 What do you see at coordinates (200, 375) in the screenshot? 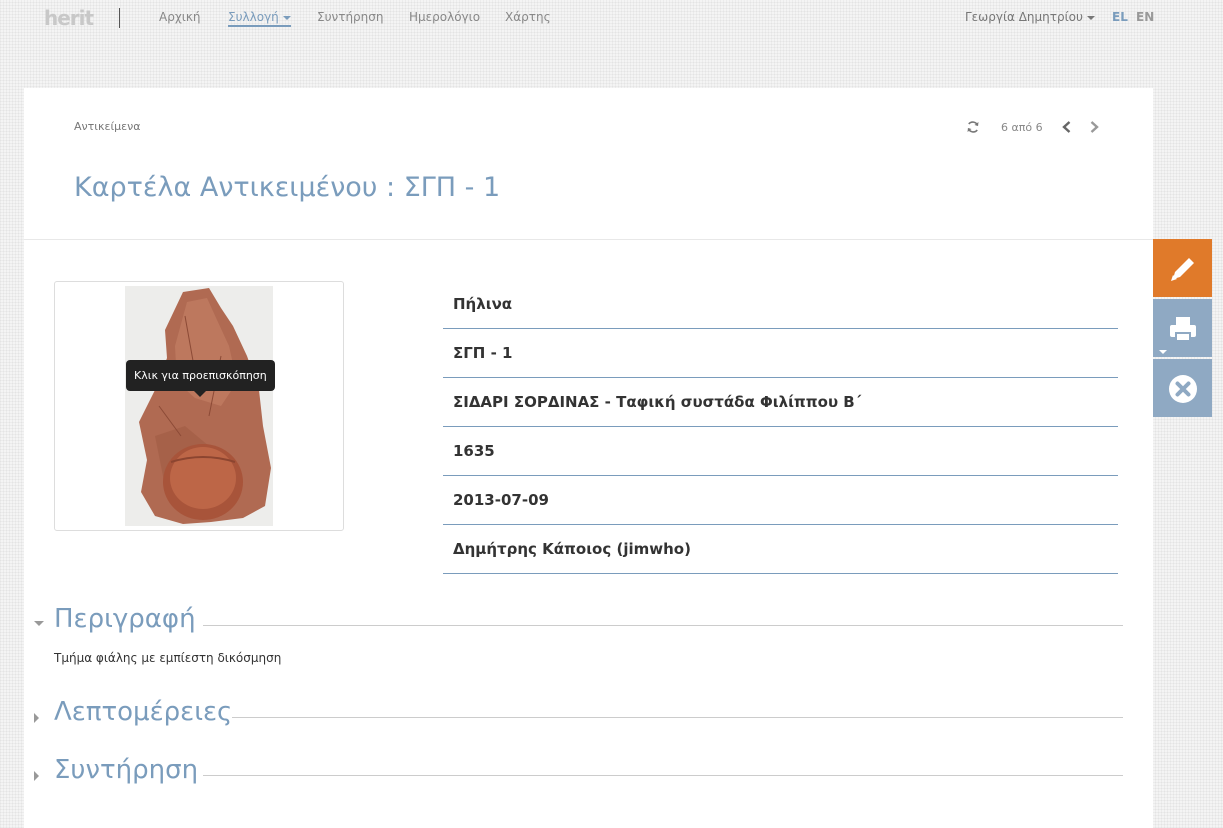
I see `preview-tooltip: Κλικ για προεπισκόπηση` at bounding box center [200, 375].